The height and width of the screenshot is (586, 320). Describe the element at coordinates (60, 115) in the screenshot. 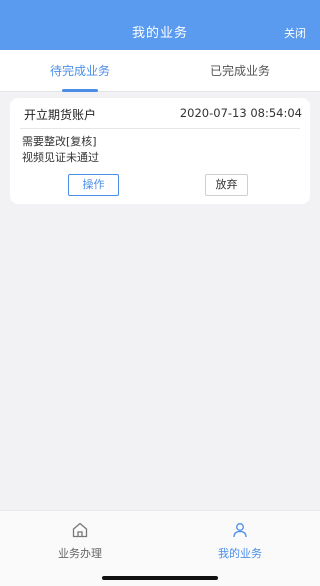

I see `business-name: 开立期货账户` at that location.